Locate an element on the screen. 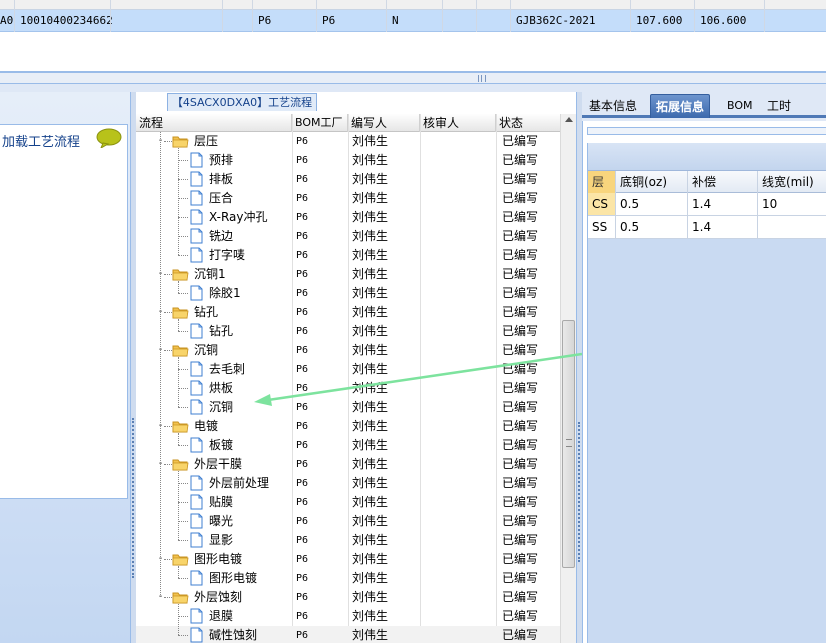 Image resolution: width=826 pixels, height=643 pixels. splitter-grip-icon is located at coordinates (482, 78).